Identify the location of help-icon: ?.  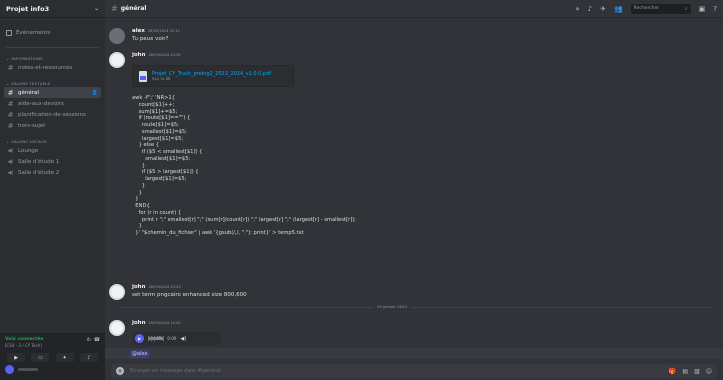
(715, 9).